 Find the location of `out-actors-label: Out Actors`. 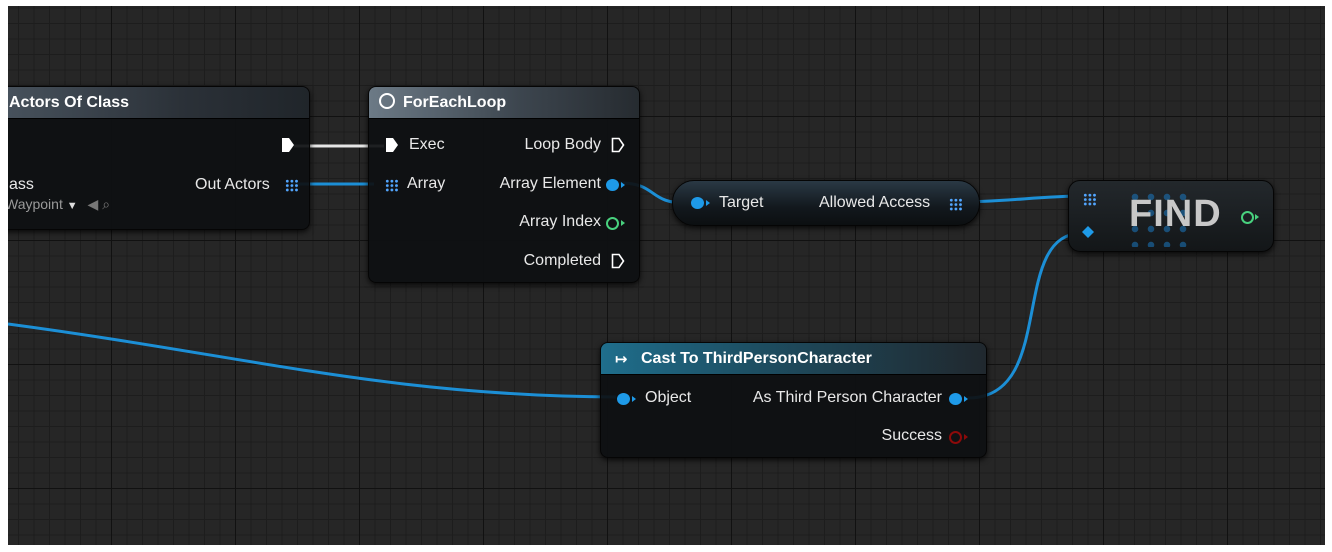

out-actors-label: Out Actors is located at coordinates (232, 184).